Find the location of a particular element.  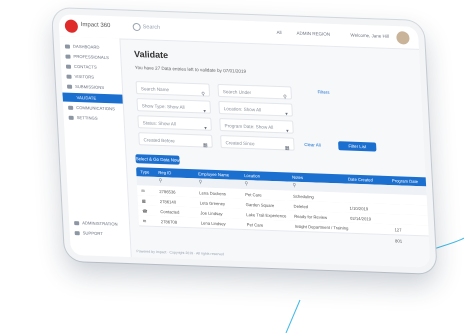

search-user-input: Search Under ⚲ is located at coordinates (255, 91).